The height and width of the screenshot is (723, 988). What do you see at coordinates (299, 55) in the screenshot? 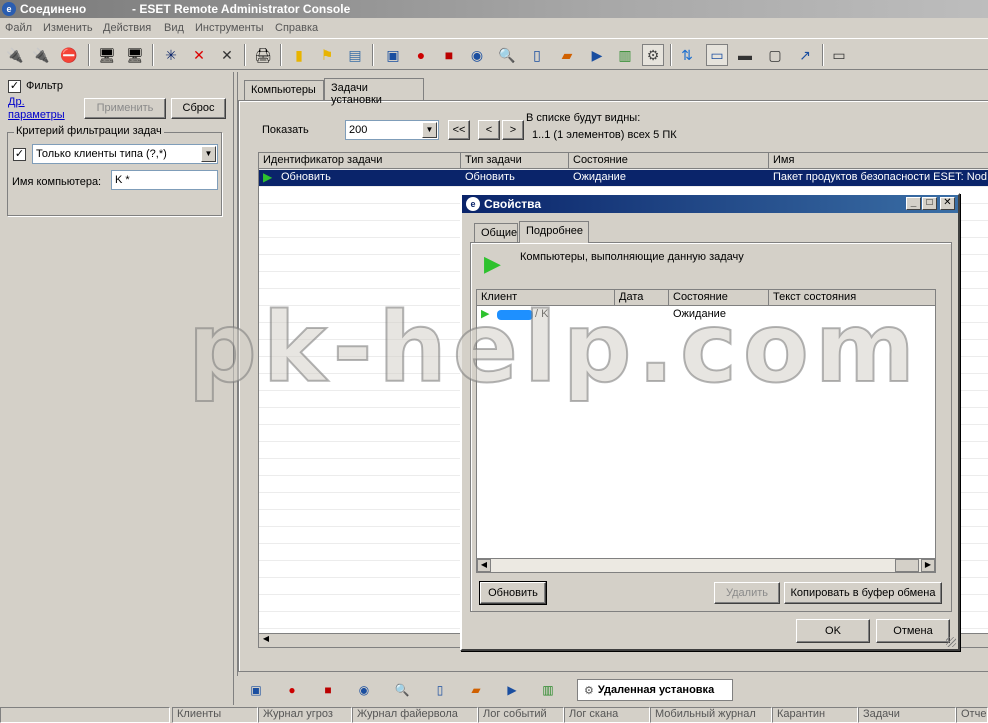
I see `export-icon: ▮` at bounding box center [299, 55].